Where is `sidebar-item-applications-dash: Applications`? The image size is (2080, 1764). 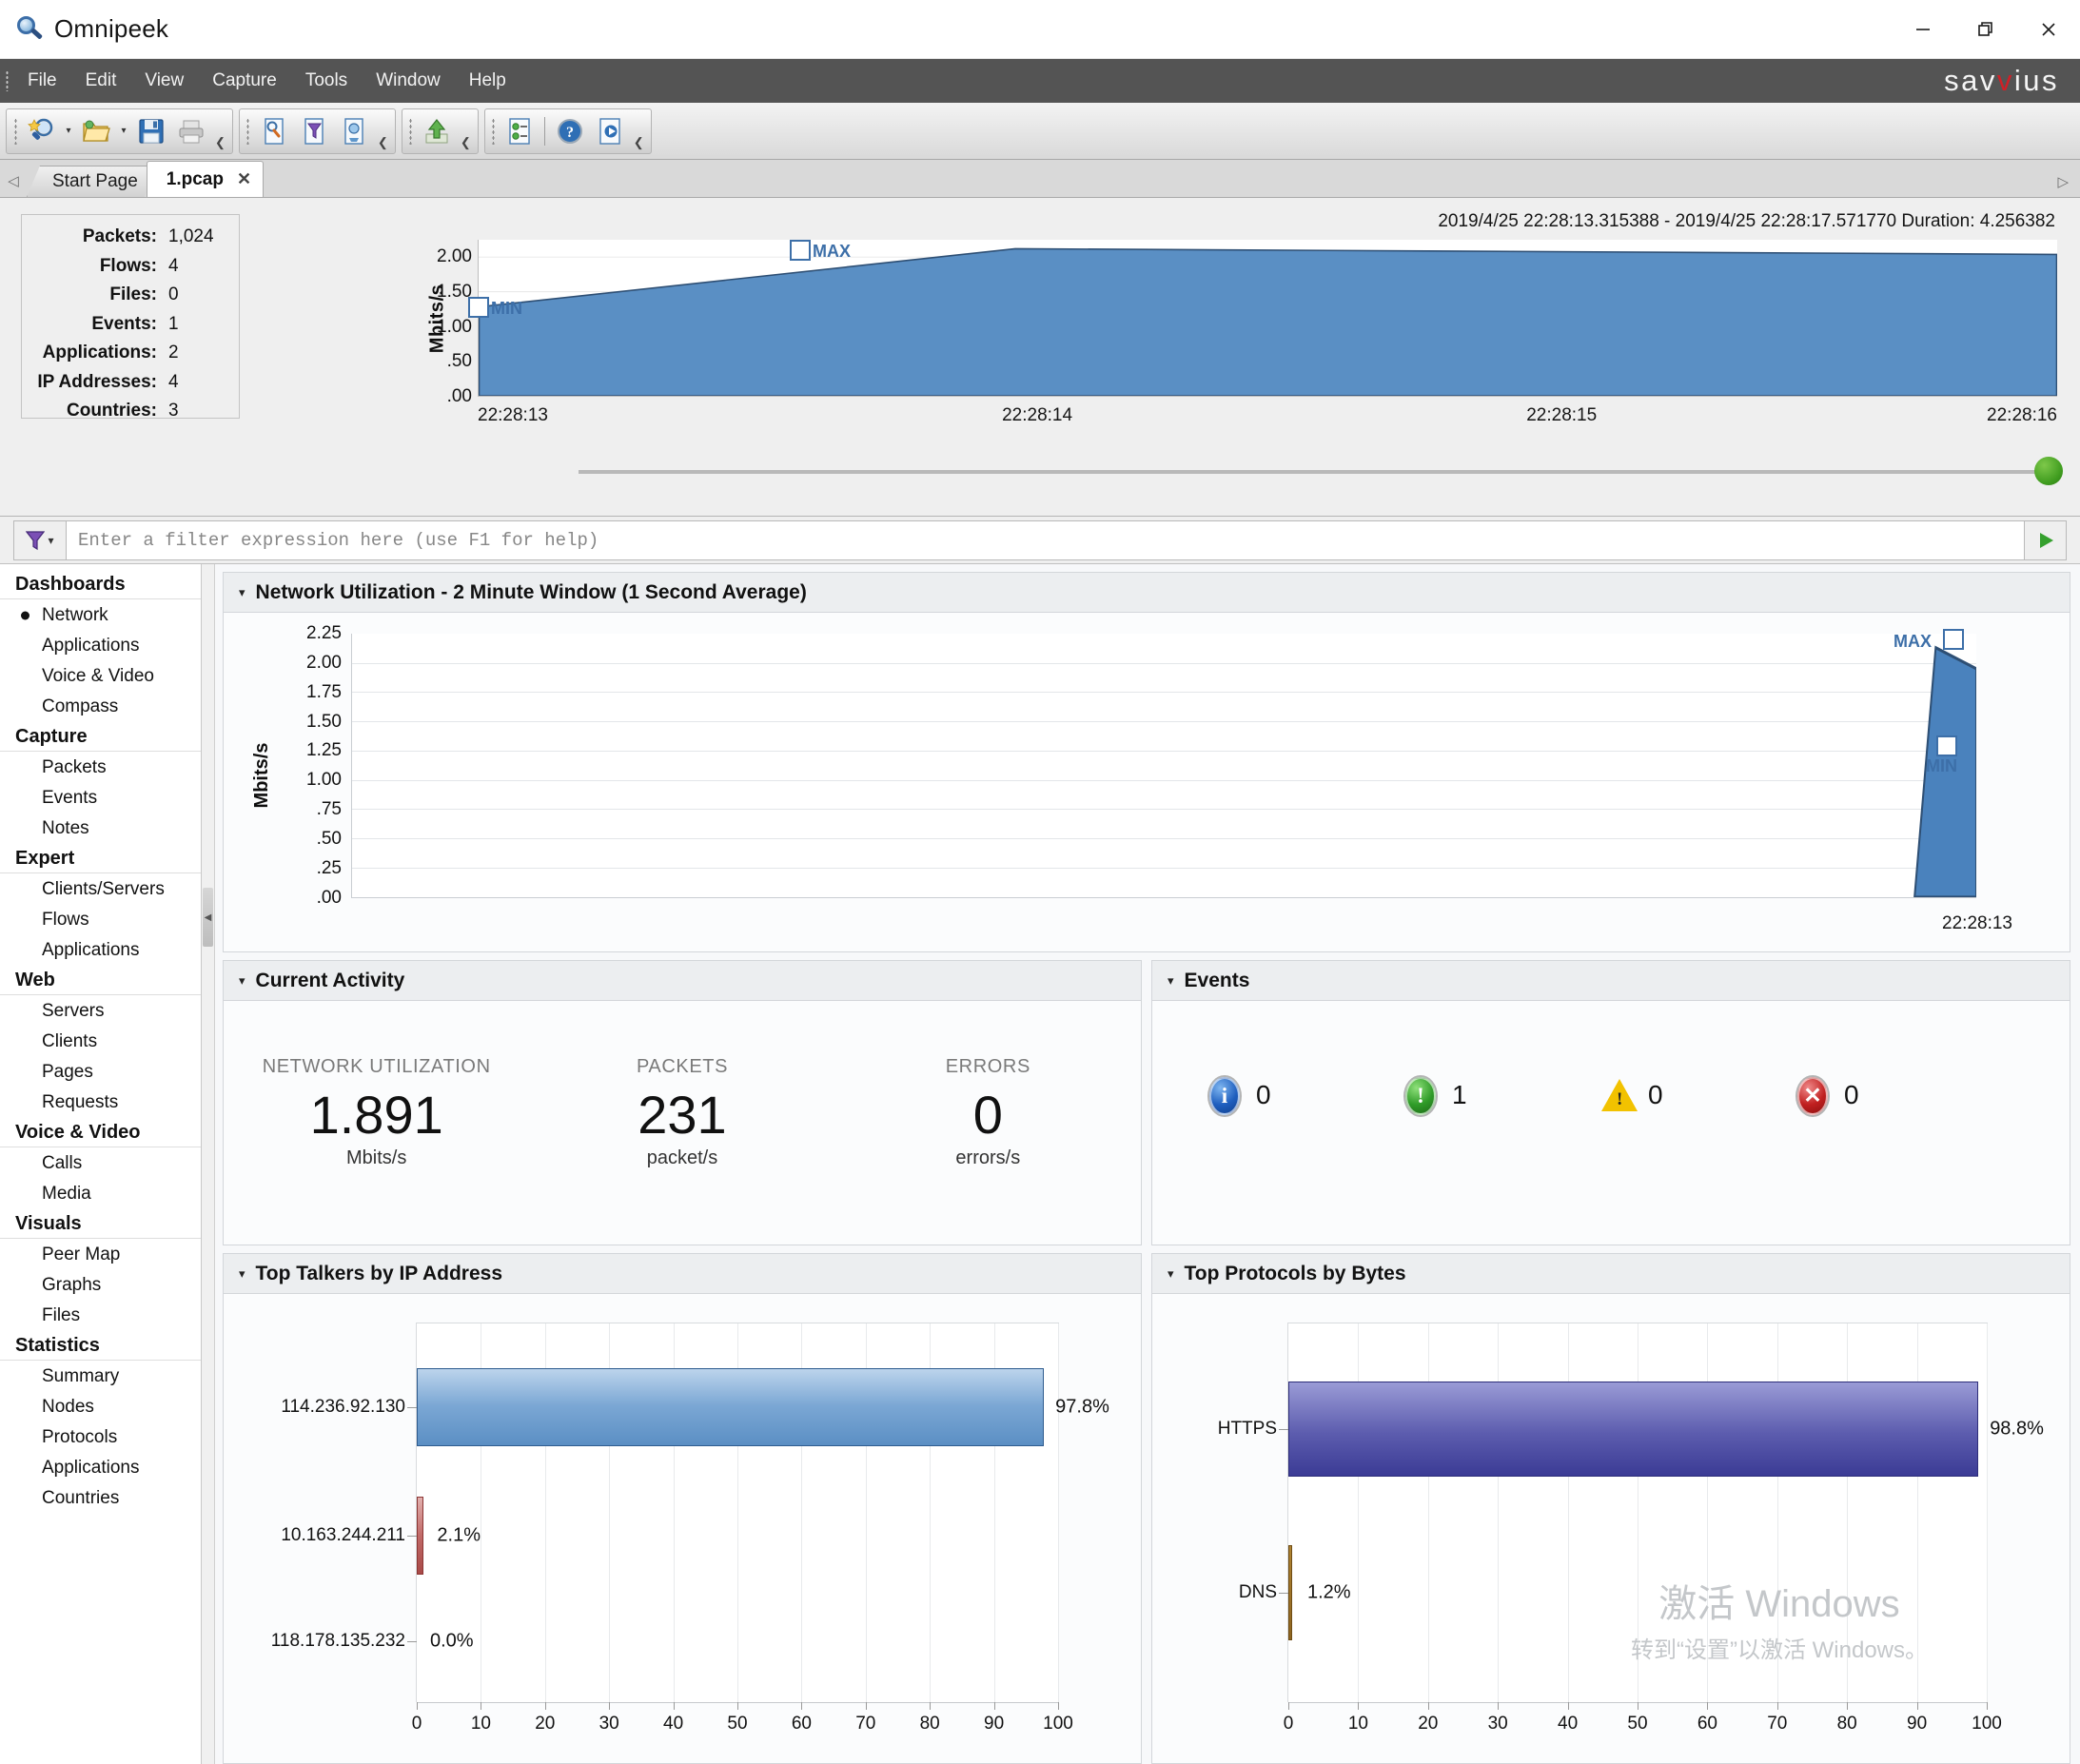
sidebar-item-applications-dash: Applications is located at coordinates (100, 646).